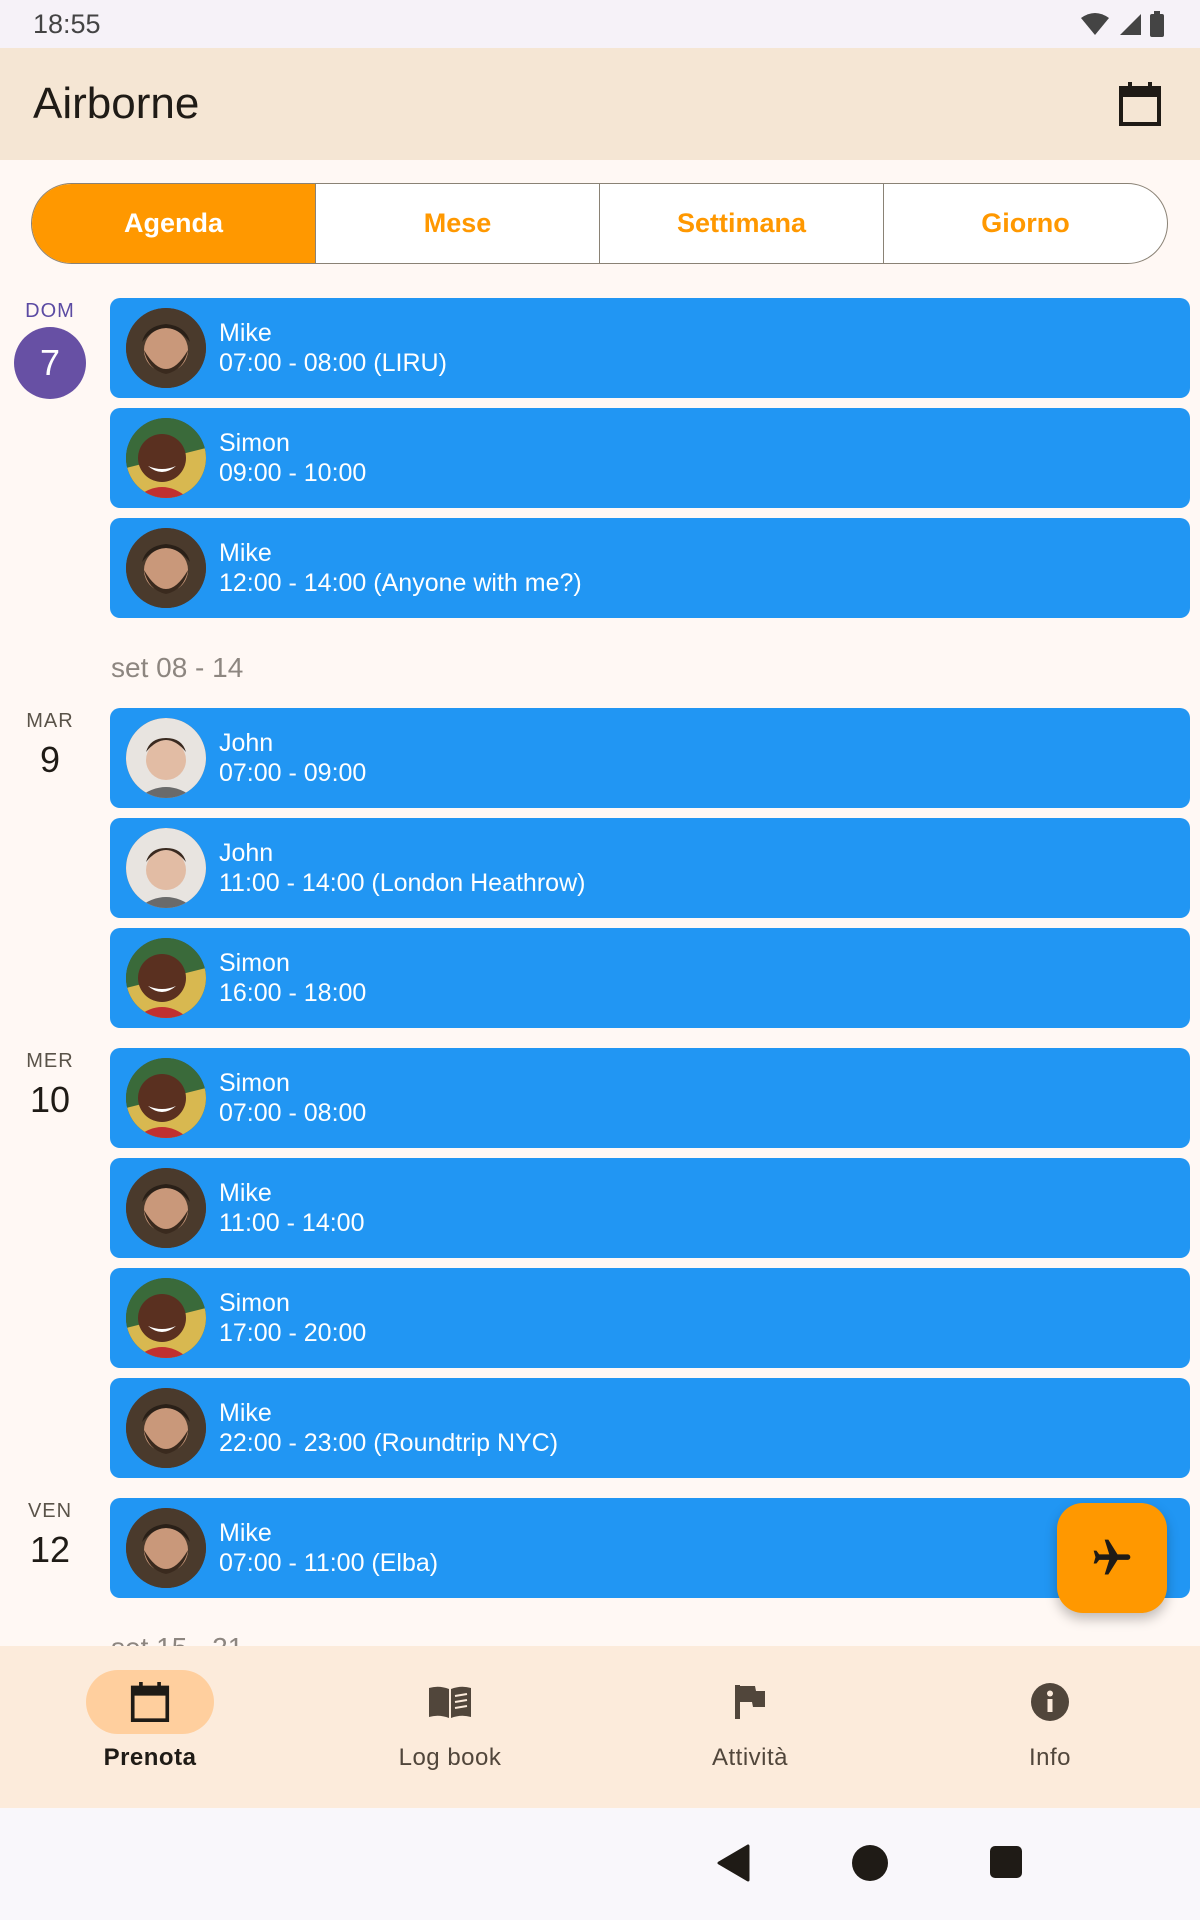  What do you see at coordinates (292, 1223) in the screenshot?
I see `event-time: 11:00 - 14:00` at bounding box center [292, 1223].